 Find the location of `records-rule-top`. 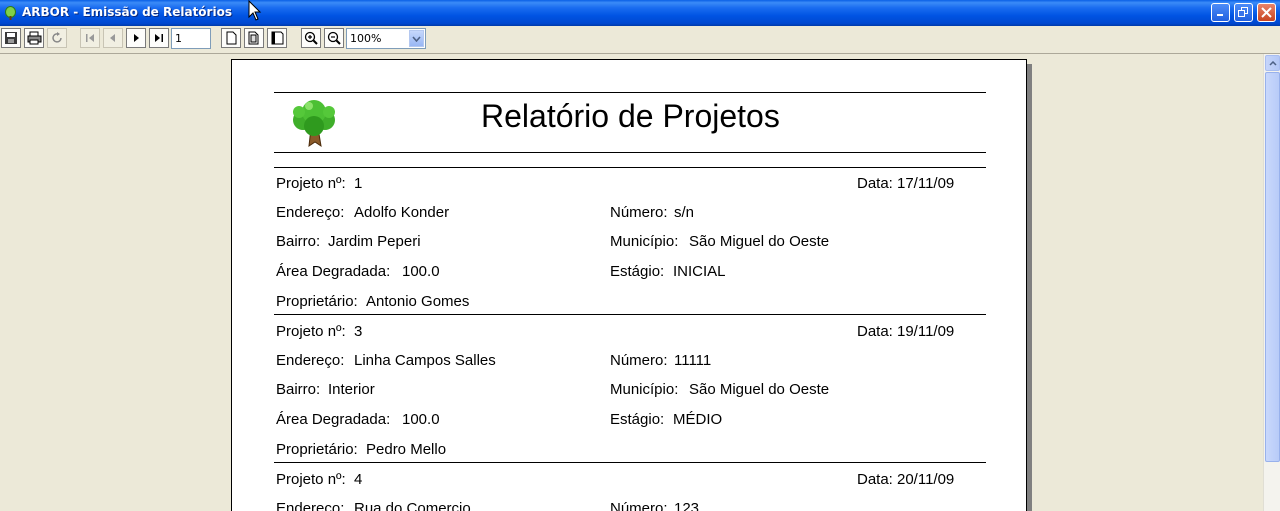

records-rule-top is located at coordinates (630, 167).